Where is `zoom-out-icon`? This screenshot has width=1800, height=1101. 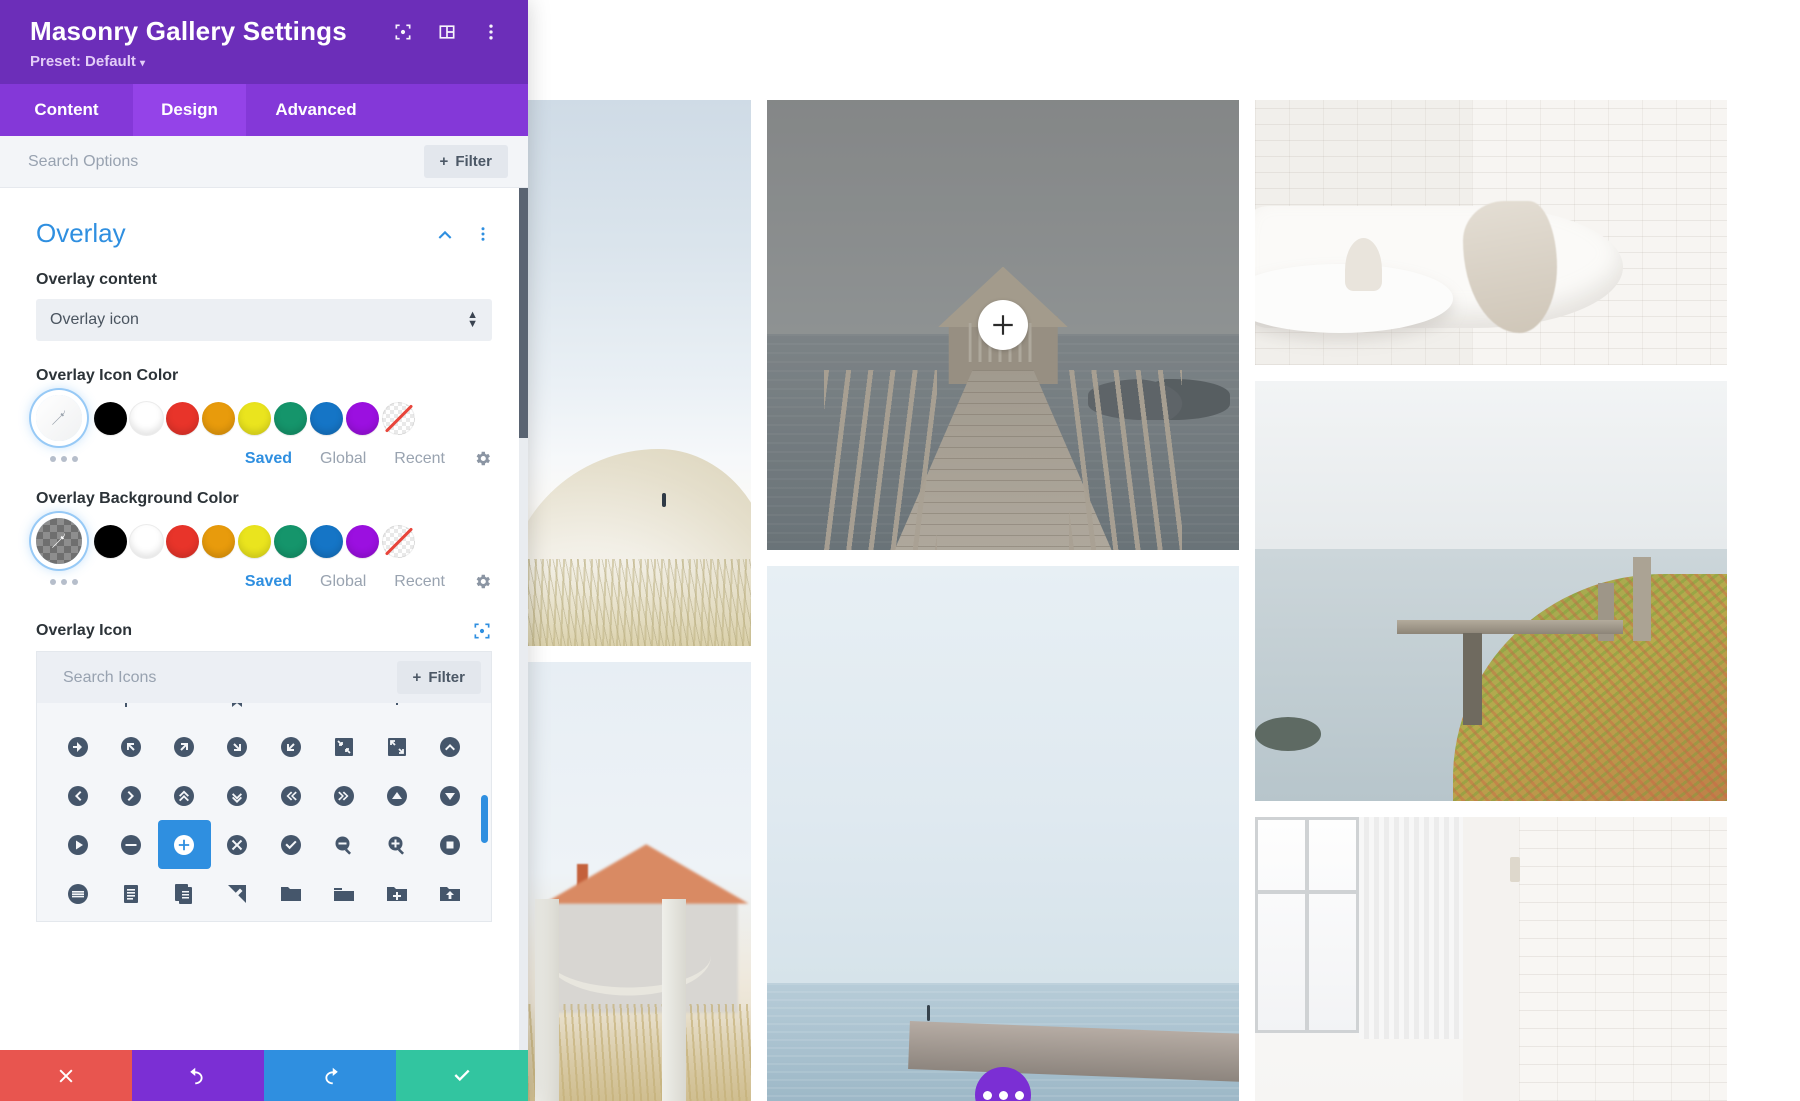
zoom-out-icon is located at coordinates (343, 844).